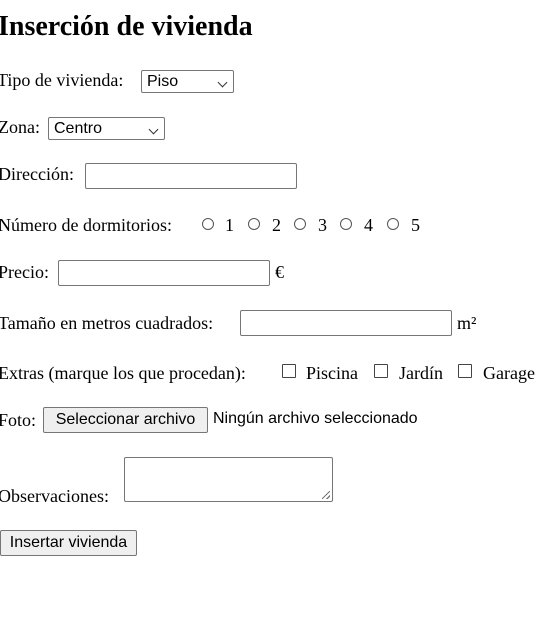 This screenshot has height=634, width=548. I want to click on observaciones-textarea, so click(228, 479).